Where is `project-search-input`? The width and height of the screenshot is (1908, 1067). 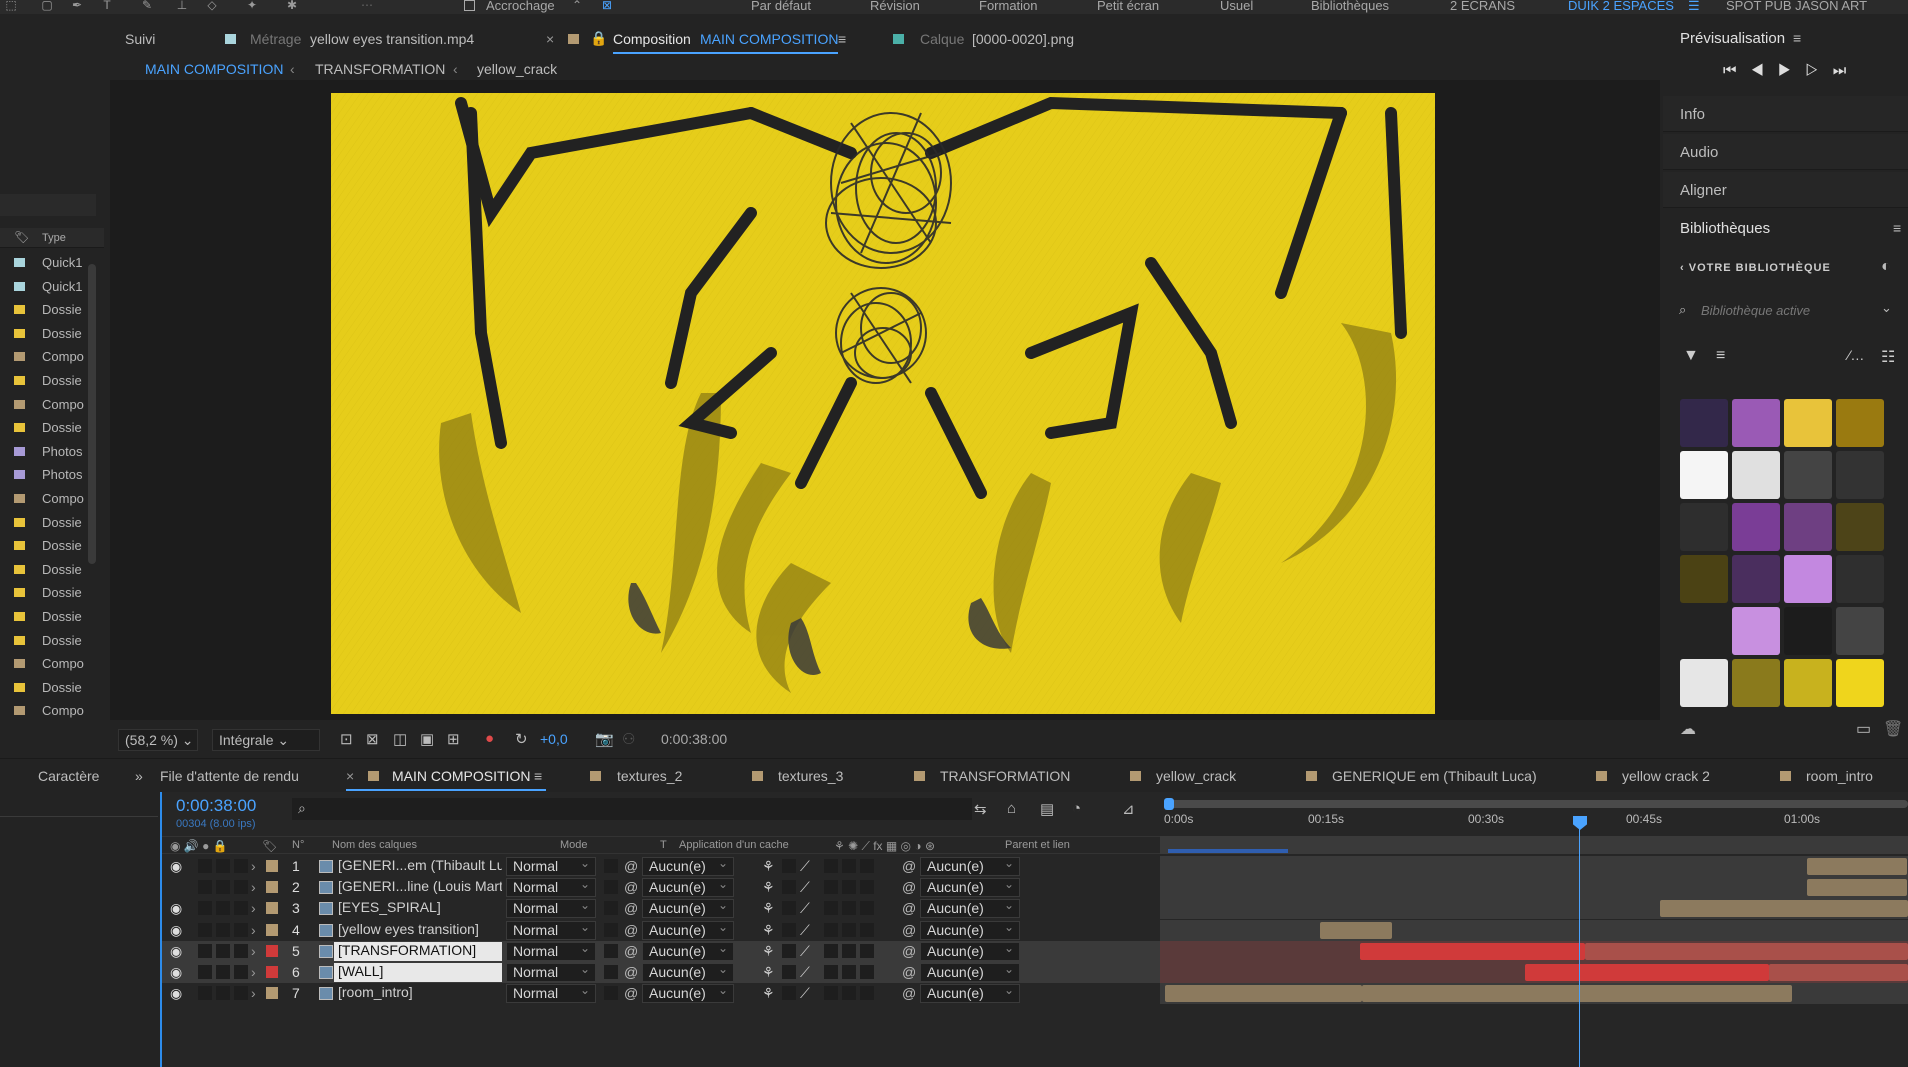 project-search-input is located at coordinates (48, 205).